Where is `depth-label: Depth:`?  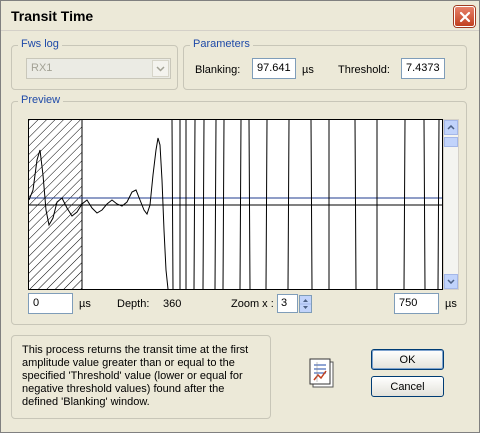 depth-label: Depth: is located at coordinates (133, 304).